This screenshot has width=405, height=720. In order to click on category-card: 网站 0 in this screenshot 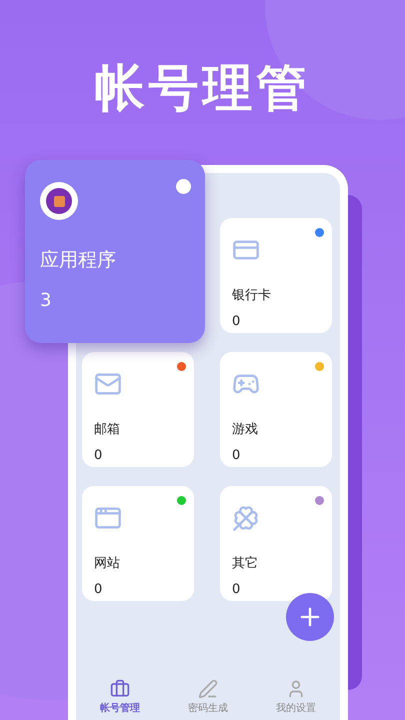, I will do `click(138, 543)`.